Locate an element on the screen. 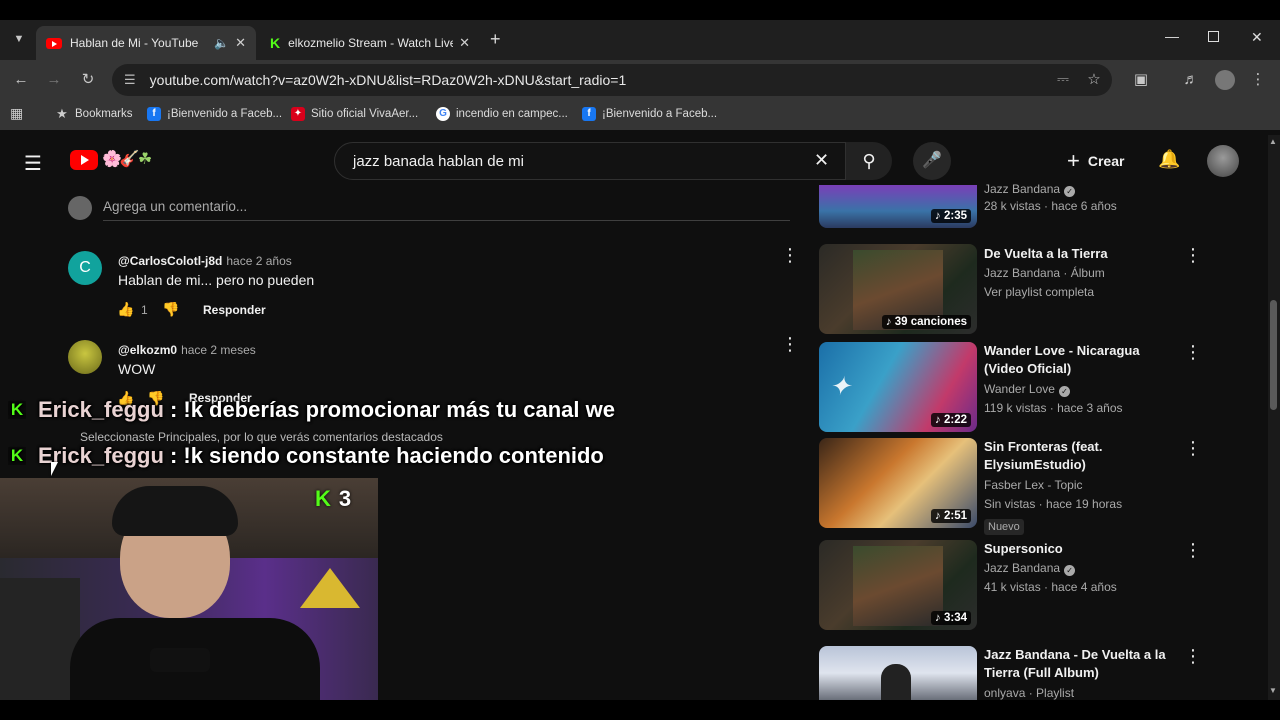  microphone is located at coordinates (180, 660).